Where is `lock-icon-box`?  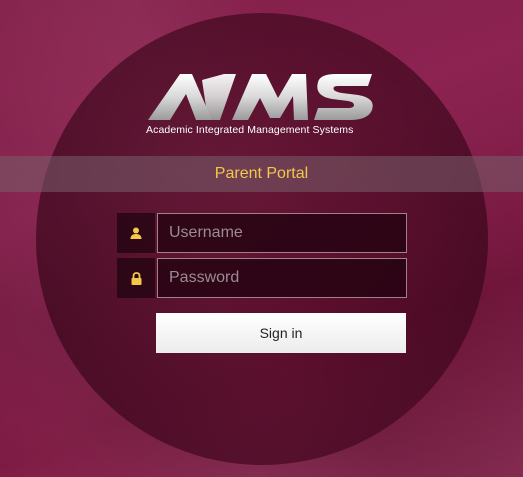
lock-icon-box is located at coordinates (136, 278).